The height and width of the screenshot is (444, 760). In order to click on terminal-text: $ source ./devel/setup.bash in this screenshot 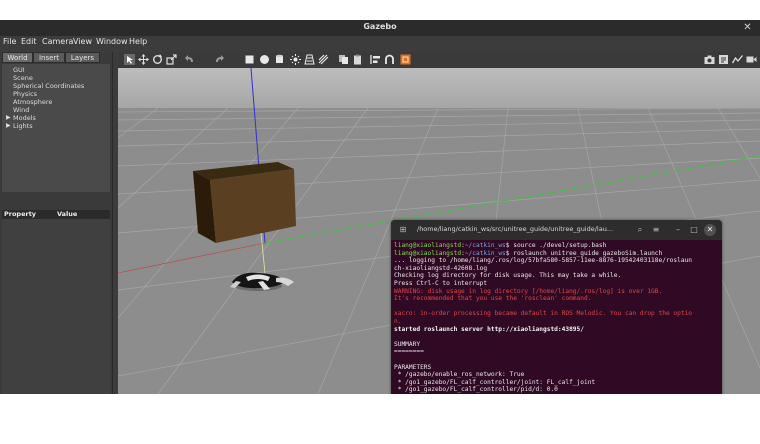, I will do `click(556, 245)`.